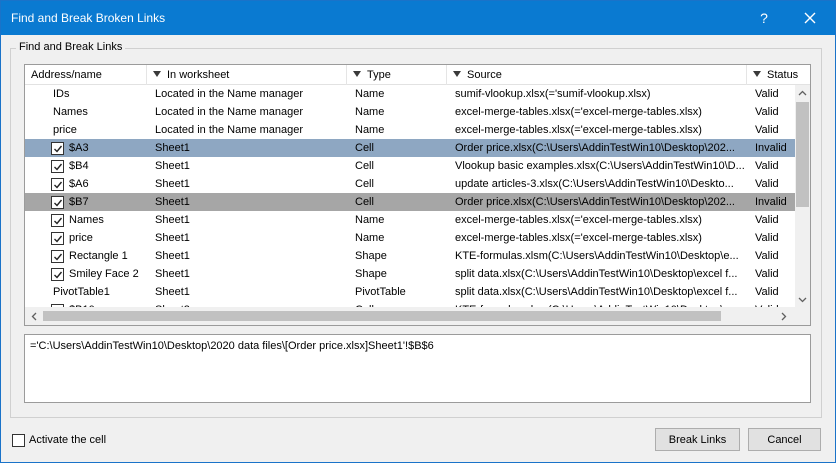 The image size is (836, 463). Describe the element at coordinates (81, 292) in the screenshot. I see `cell-address: PivotTable1` at that location.